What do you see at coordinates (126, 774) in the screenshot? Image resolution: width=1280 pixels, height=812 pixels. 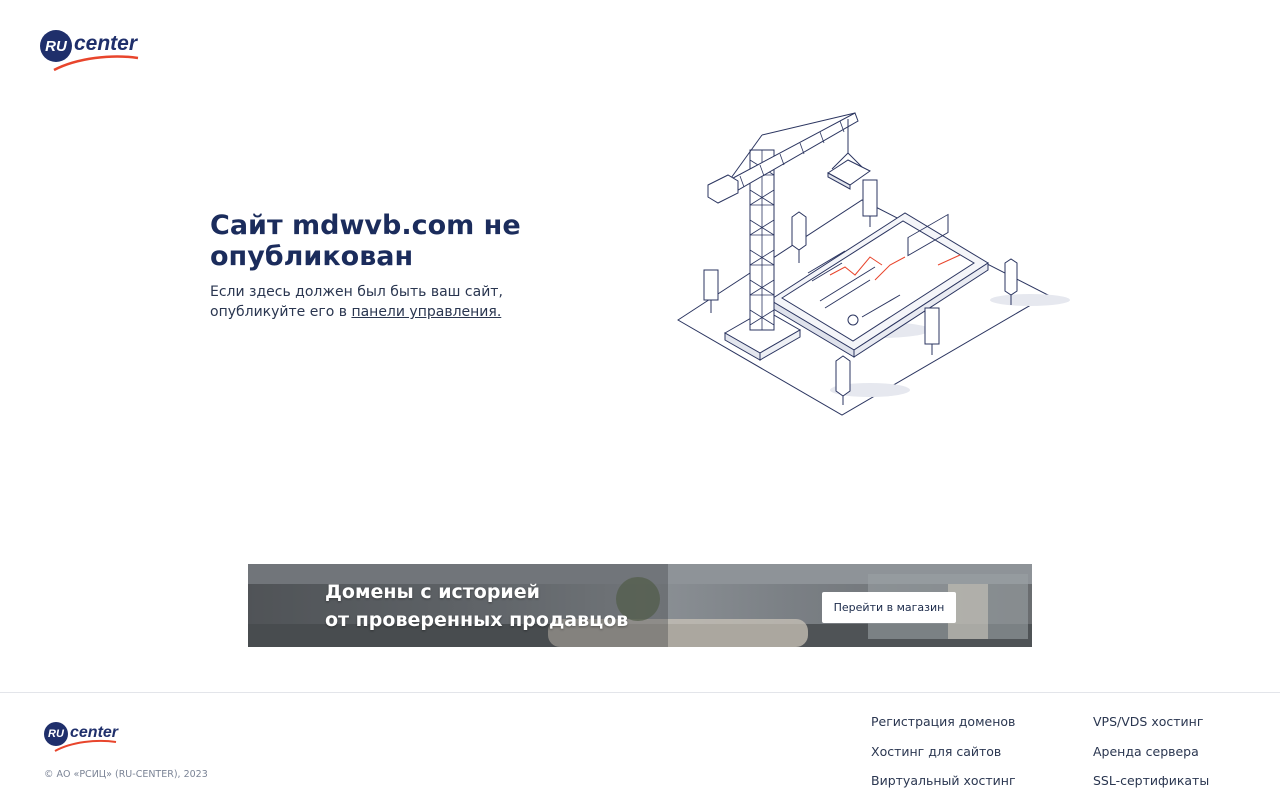 I see `copyright: © АО «РСИЦ» (RU-CENTER), 2023` at bounding box center [126, 774].